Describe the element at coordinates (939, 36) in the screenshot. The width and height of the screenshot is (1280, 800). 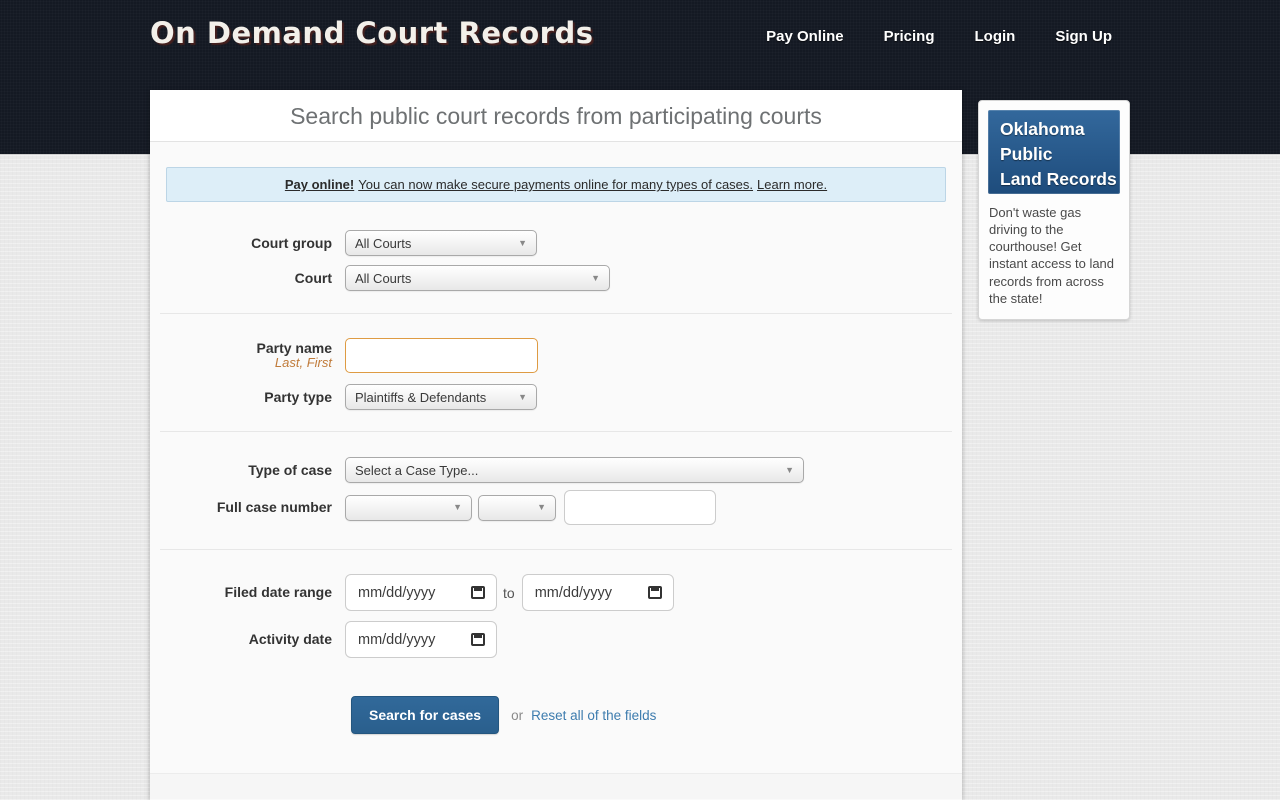
I see `main-nav: Pay Online Pricing Login Sign Up` at that location.